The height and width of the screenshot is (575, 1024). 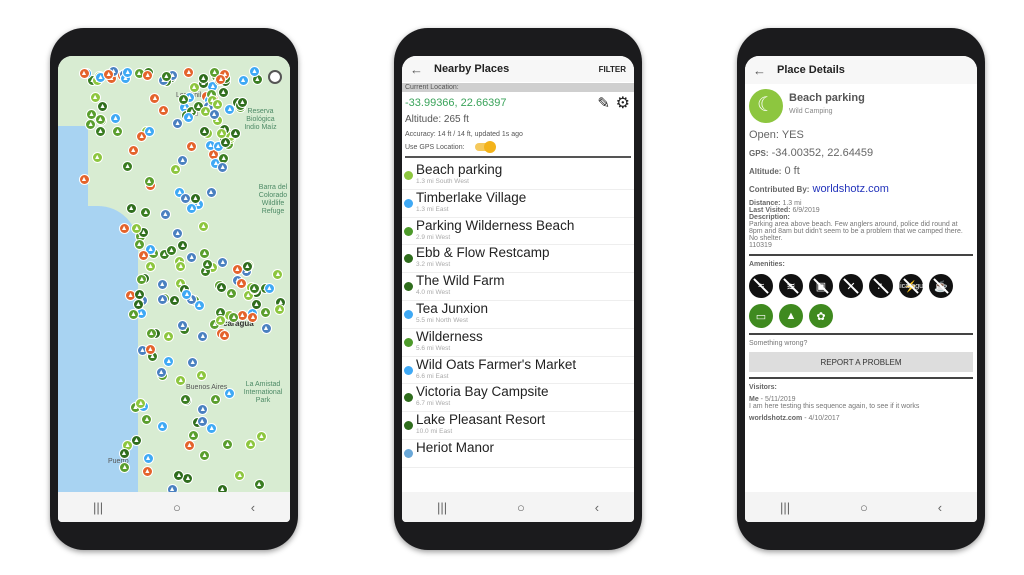 What do you see at coordinates (623, 103) in the screenshot?
I see `gear-icon: ⚙` at bounding box center [623, 103].